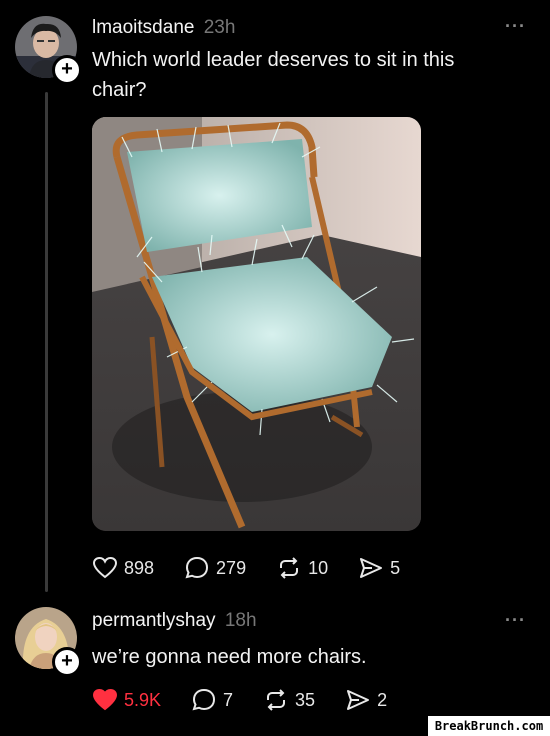  What do you see at coordinates (382, 699) in the screenshot?
I see `reply-share-count: 2` at bounding box center [382, 699].